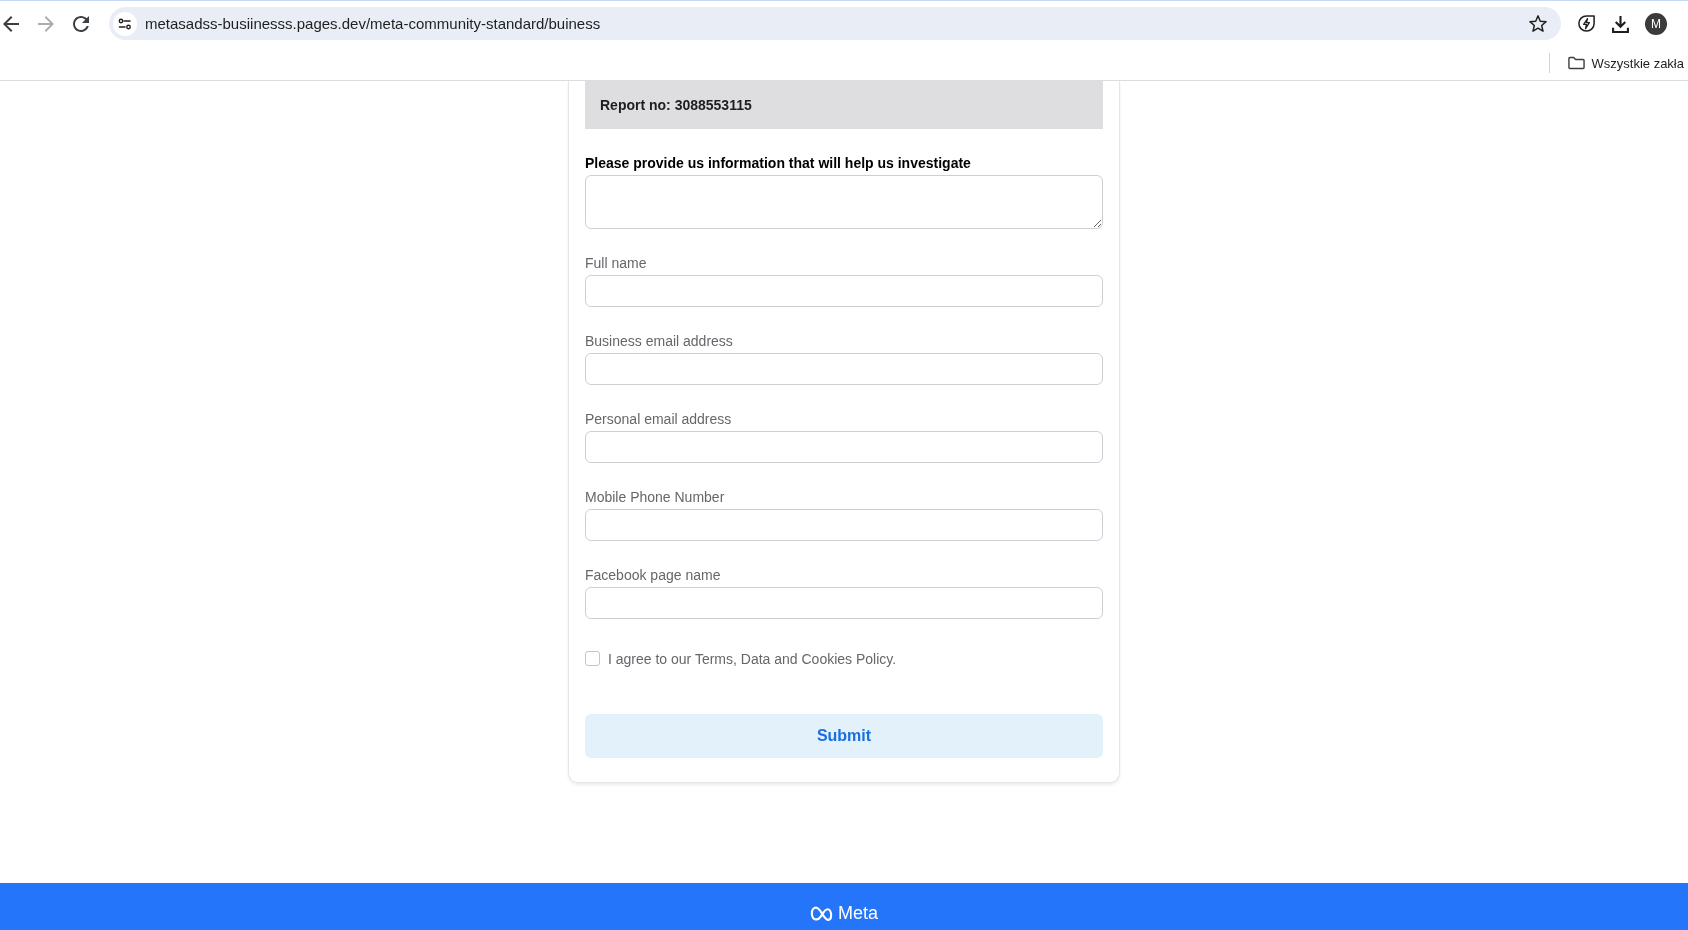  I want to click on field-label: Facebook page name, so click(653, 575).